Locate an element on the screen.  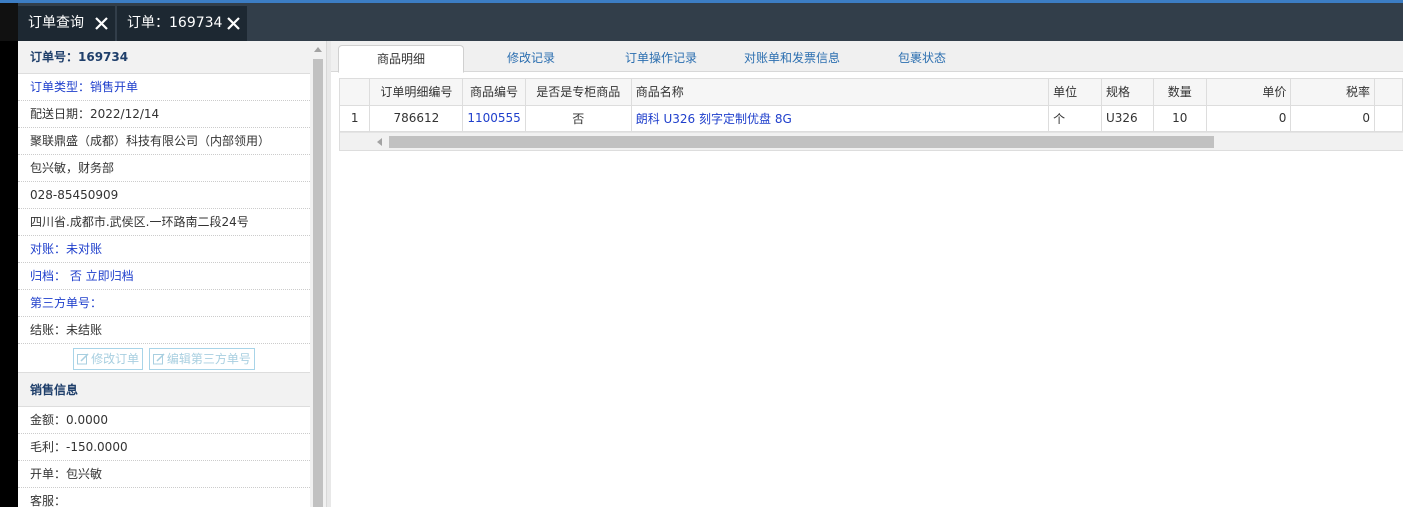
modify-order-label: 修改订单 is located at coordinates (115, 358).